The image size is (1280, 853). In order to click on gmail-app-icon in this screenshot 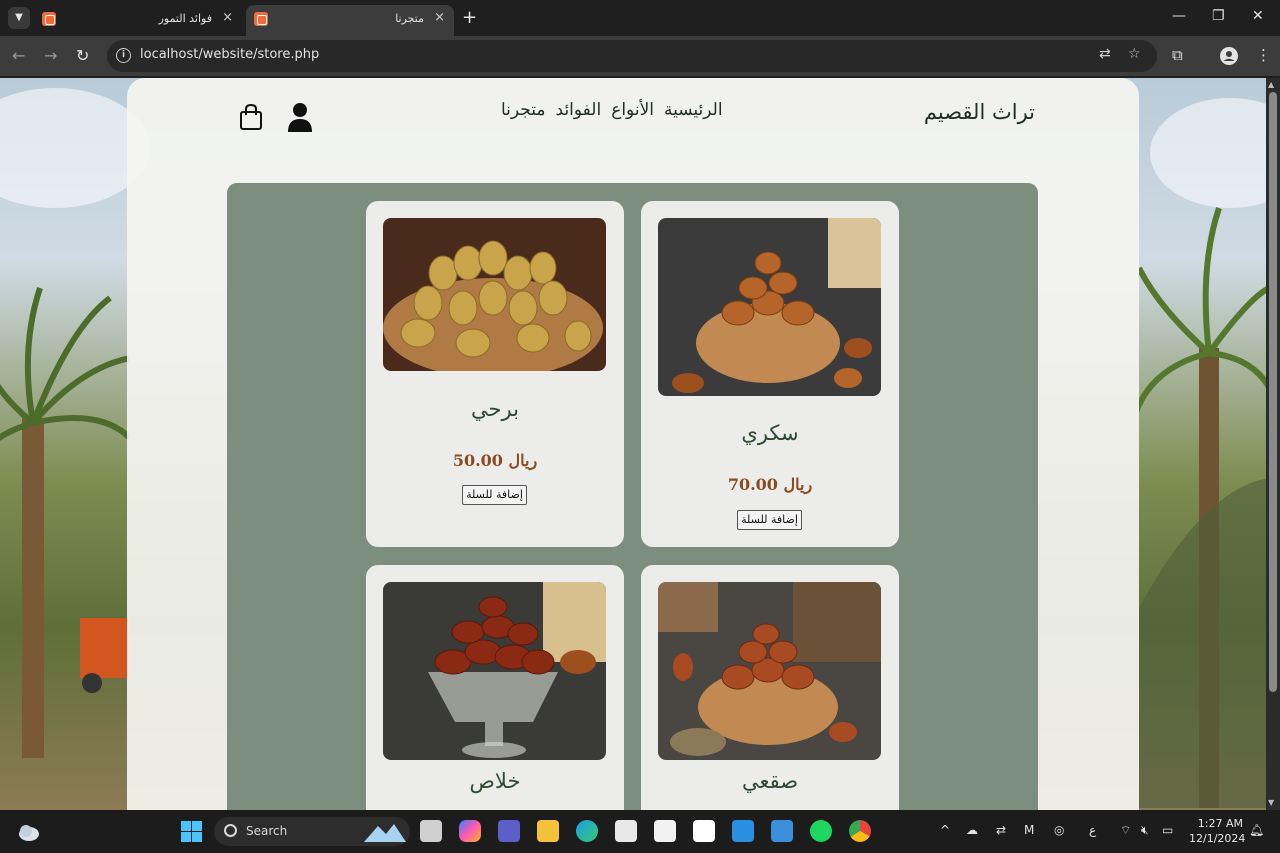, I will do `click(665, 831)`.